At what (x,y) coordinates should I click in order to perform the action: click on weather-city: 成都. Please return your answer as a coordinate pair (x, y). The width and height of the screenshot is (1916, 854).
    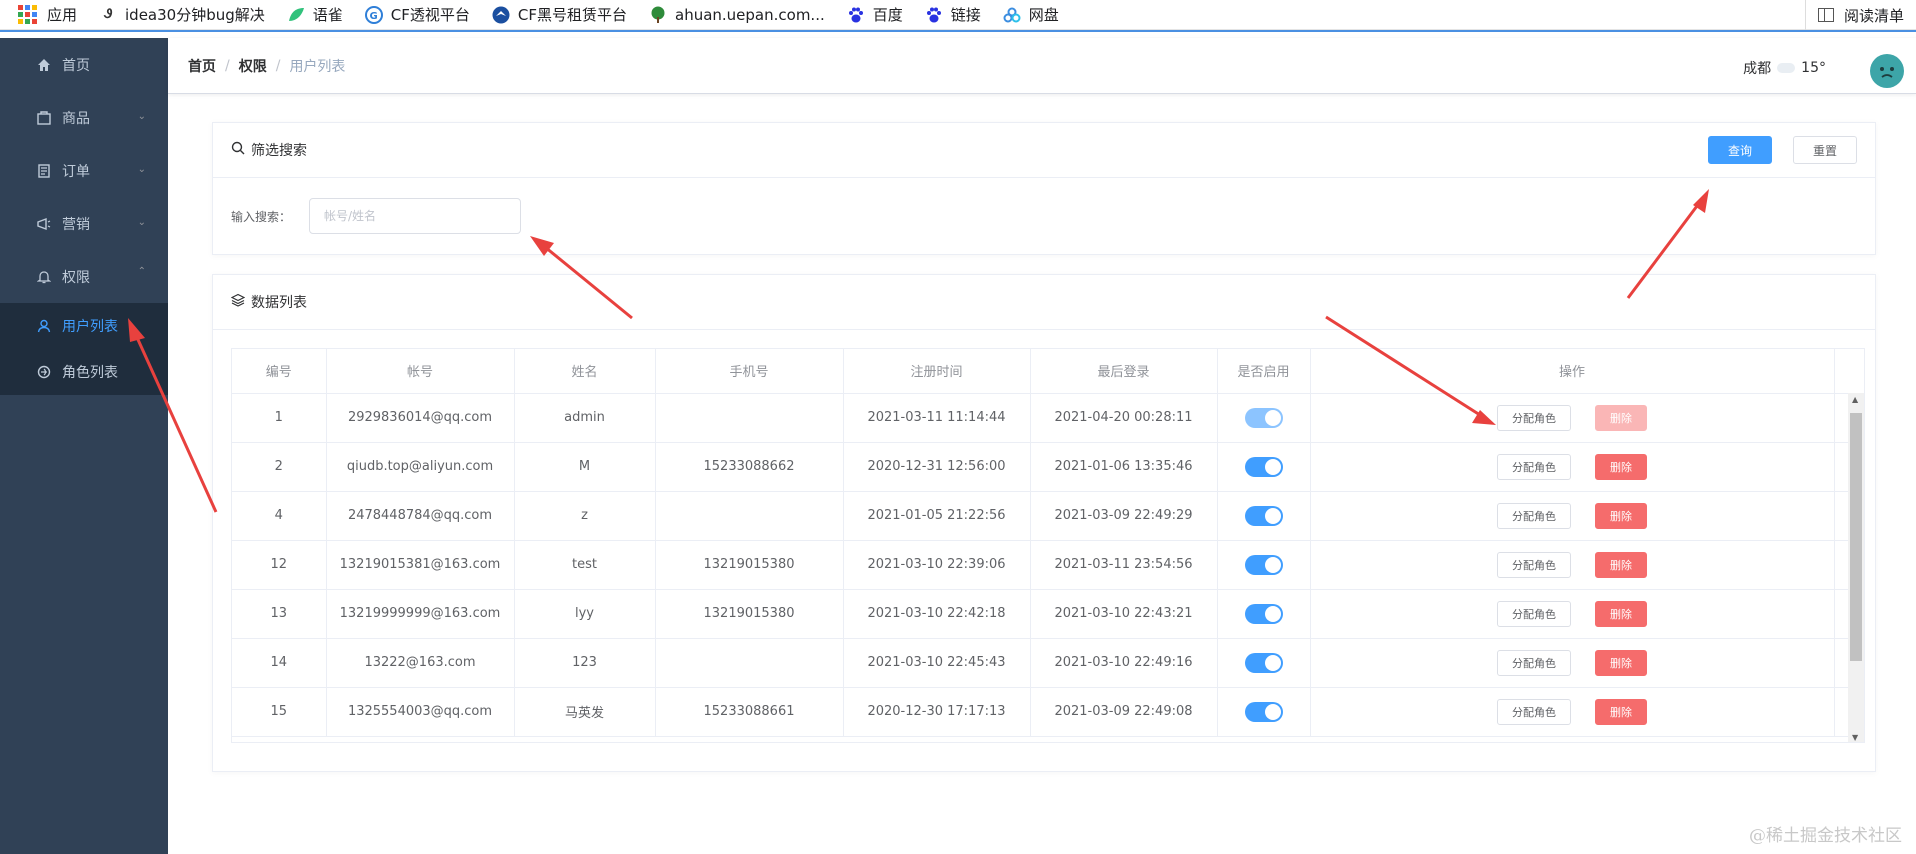
    Looking at the image, I should click on (1757, 69).